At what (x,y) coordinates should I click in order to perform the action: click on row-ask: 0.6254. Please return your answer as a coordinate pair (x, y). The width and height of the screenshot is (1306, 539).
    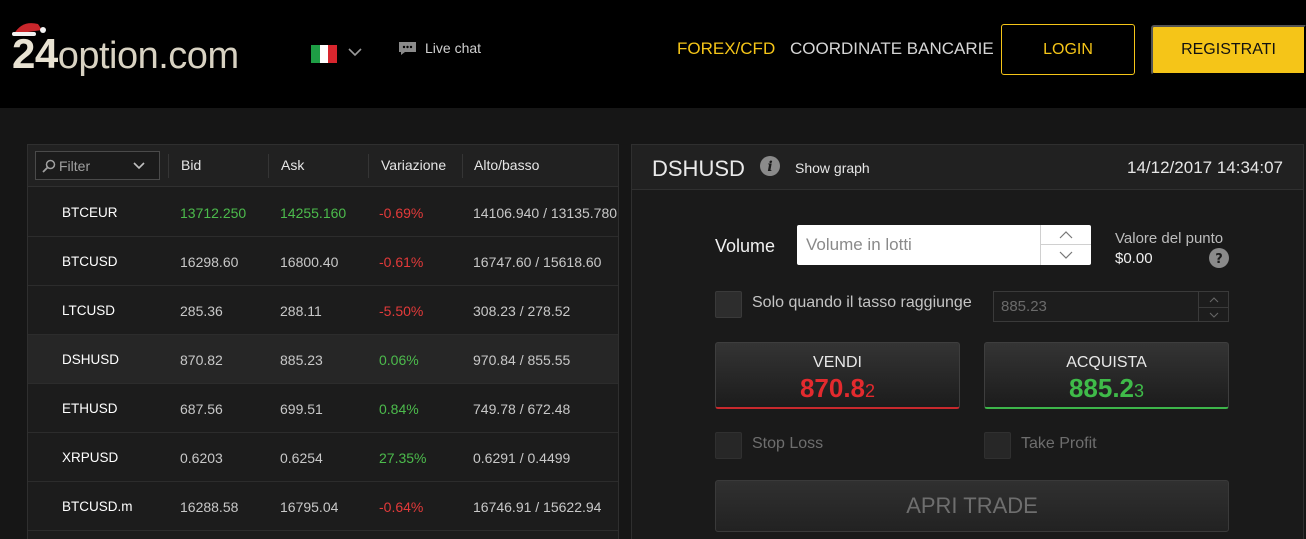
    Looking at the image, I should click on (301, 458).